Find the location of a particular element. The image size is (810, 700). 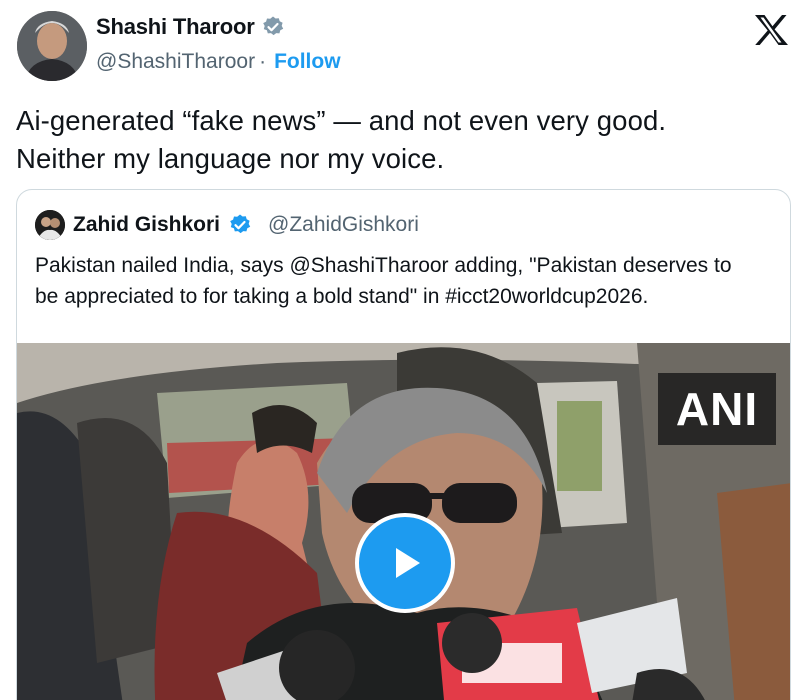

tweet-header: Shashi Tharoor @ShashiTharoor · Follow is located at coordinates (405, 50).